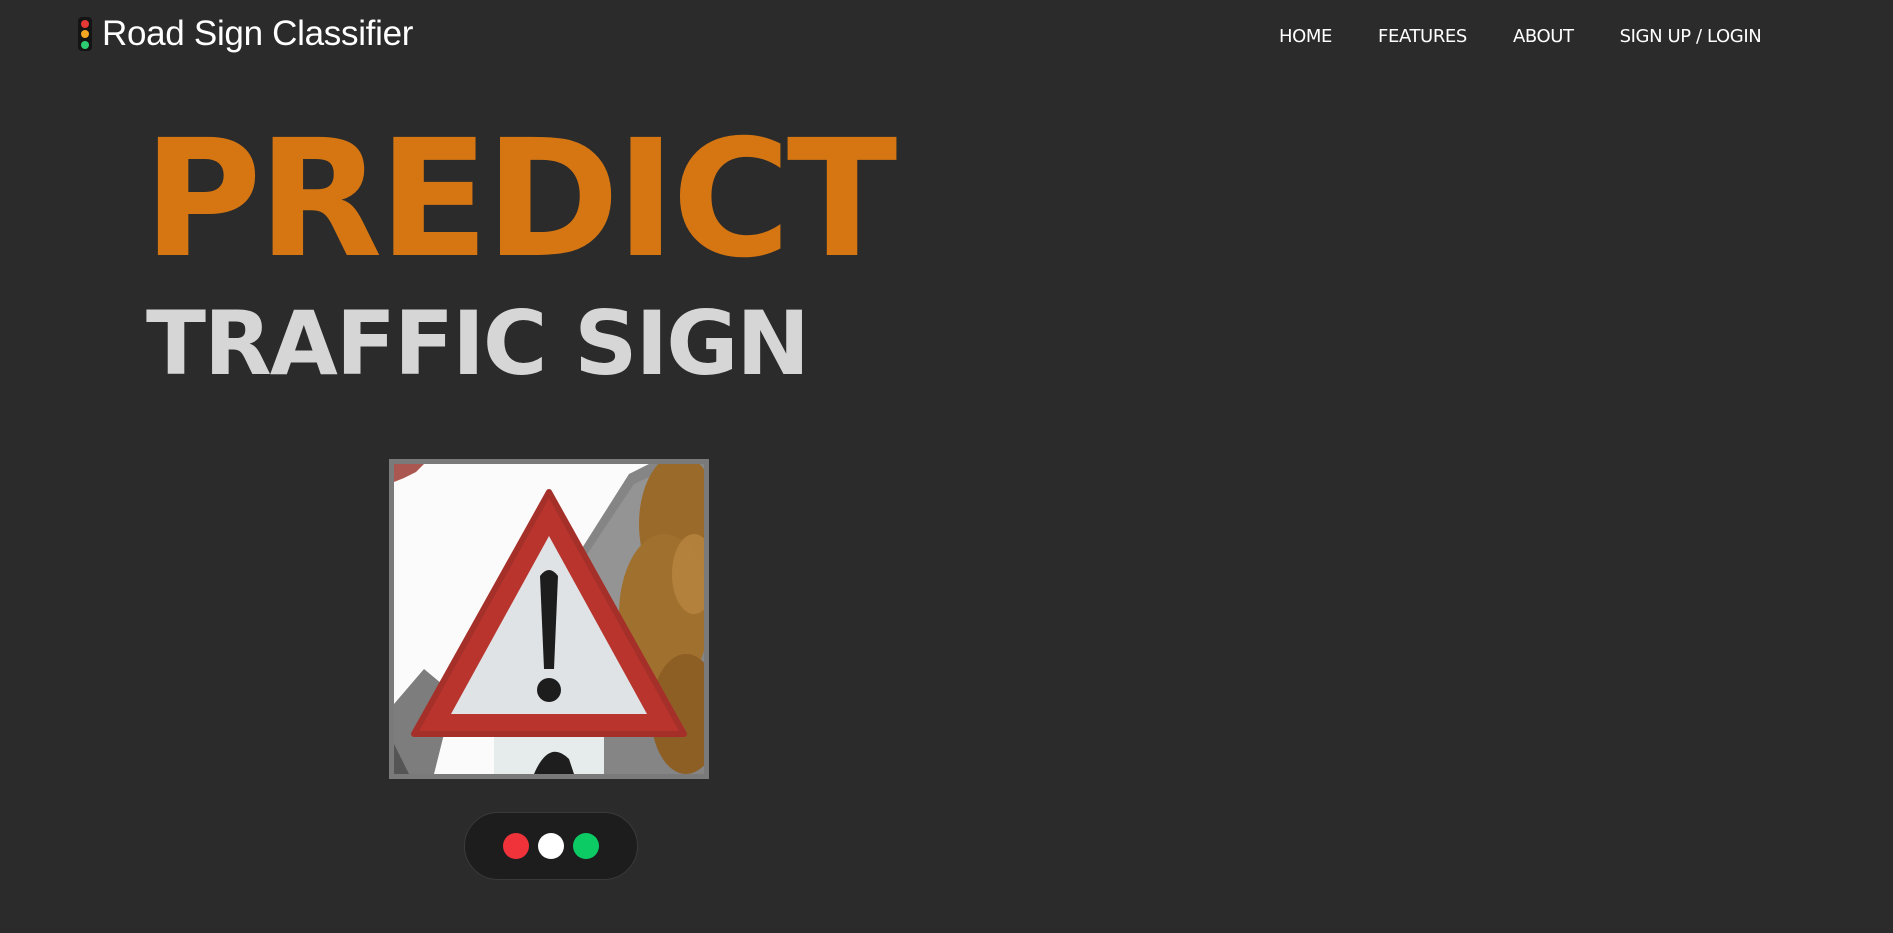 This screenshot has width=1893, height=933. What do you see at coordinates (85, 44) in the screenshot?
I see `traffic-light-green-lamp` at bounding box center [85, 44].